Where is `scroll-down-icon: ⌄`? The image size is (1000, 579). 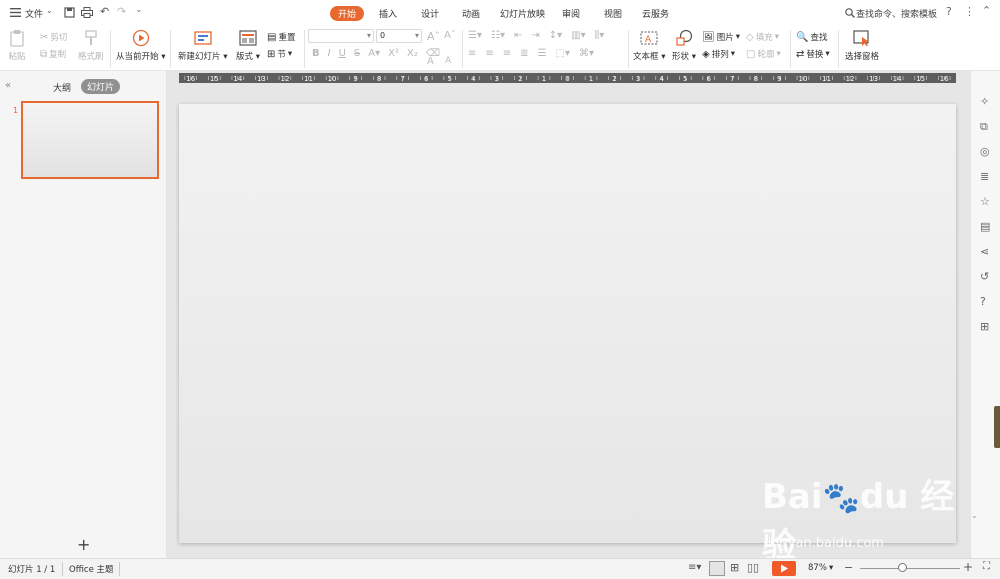 scroll-down-icon: ⌄ is located at coordinates (974, 515).